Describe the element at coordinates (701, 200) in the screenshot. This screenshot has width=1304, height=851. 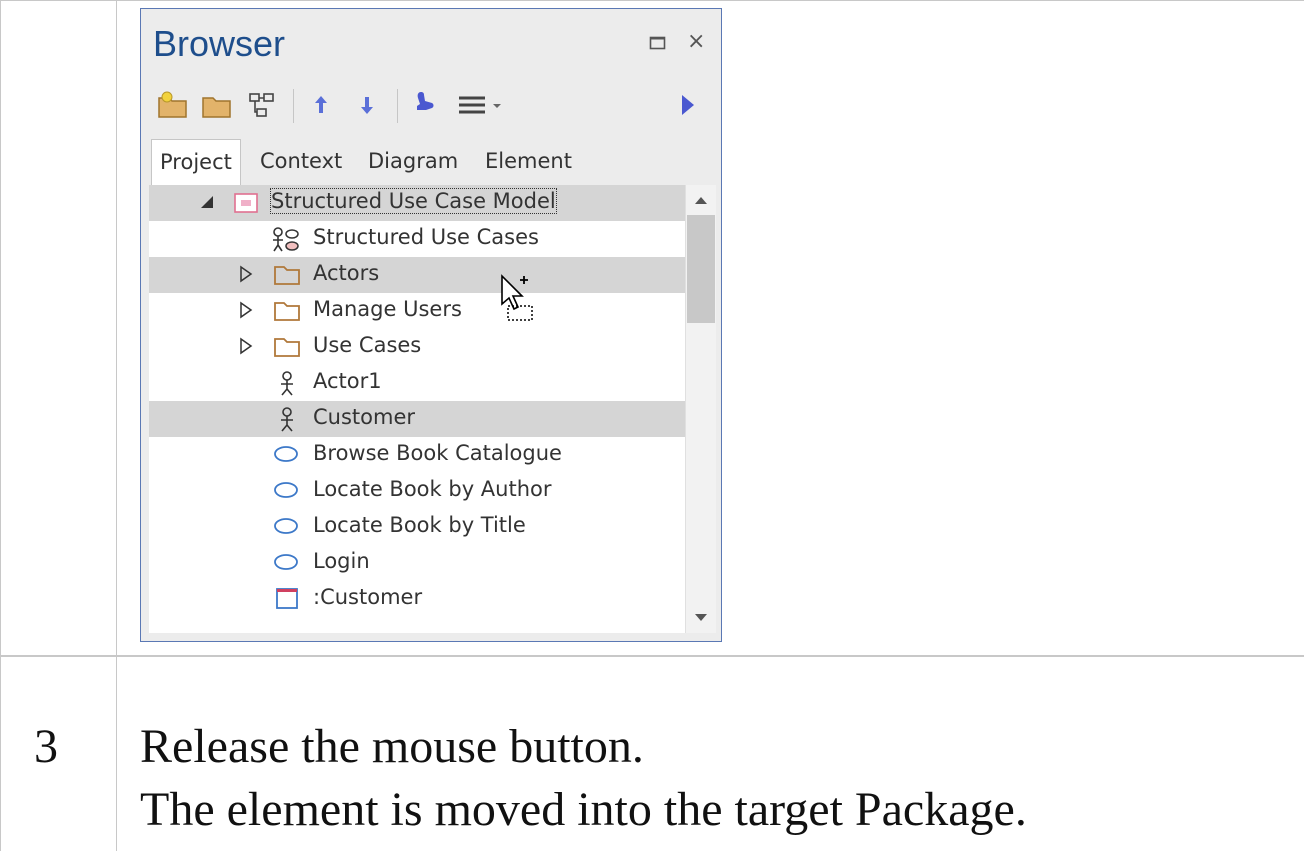
I see `scroll-up-icon` at that location.